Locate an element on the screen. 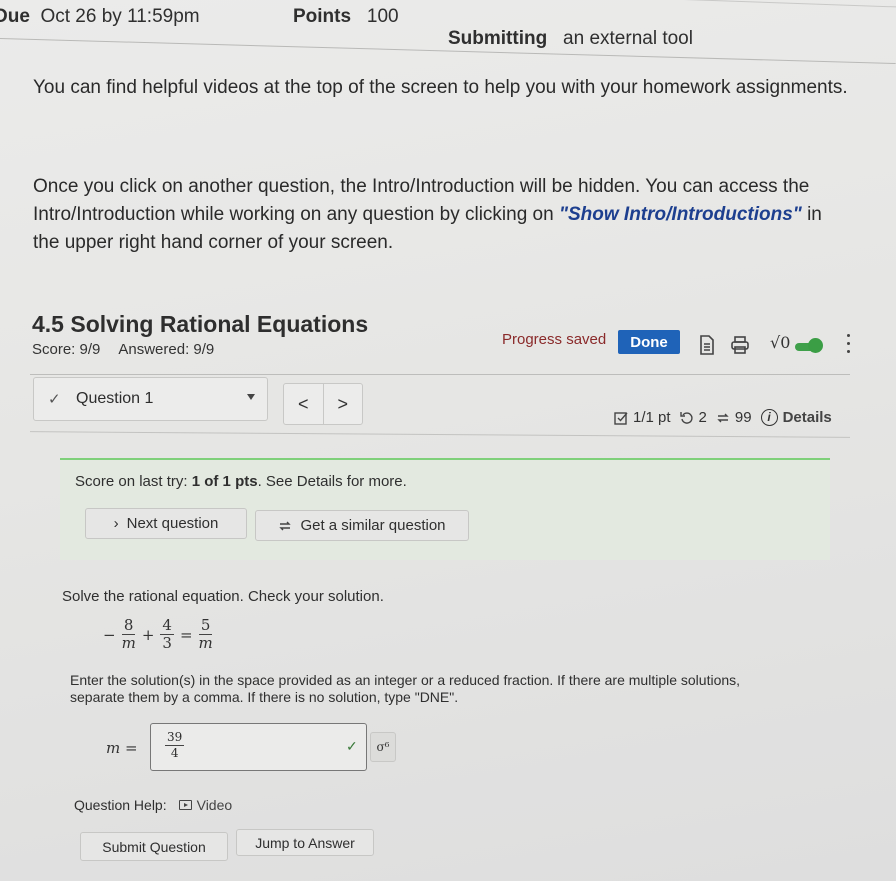 The image size is (896, 881). due-date: Due Oct 26 by 11:59pm is located at coordinates (100, 17).